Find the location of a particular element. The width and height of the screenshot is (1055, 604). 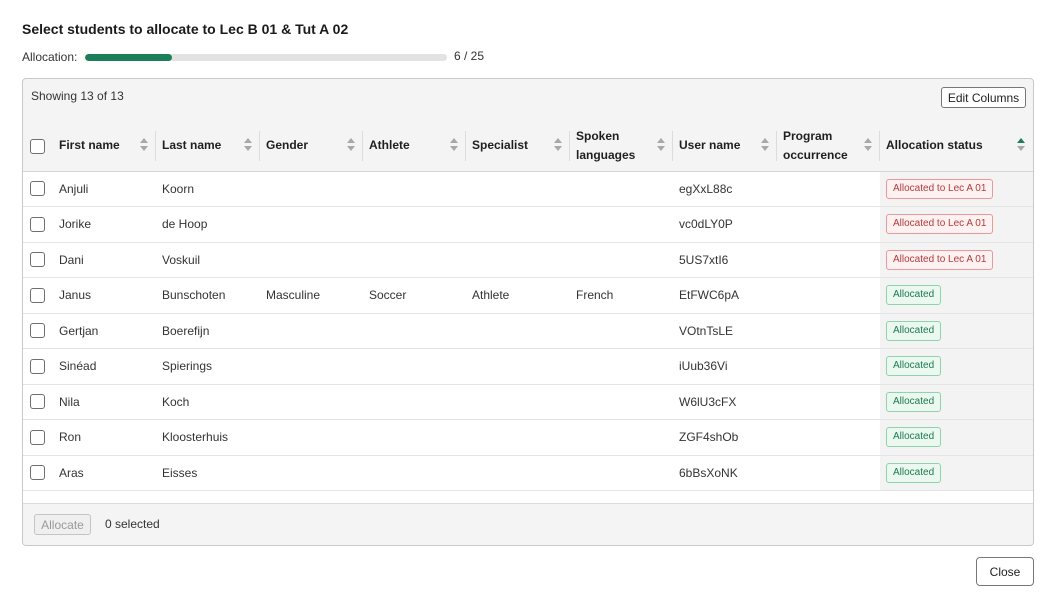

table-row: Dani Voskuil 5US7xtI6 Allocated to Lec A 01 is located at coordinates (528, 260).